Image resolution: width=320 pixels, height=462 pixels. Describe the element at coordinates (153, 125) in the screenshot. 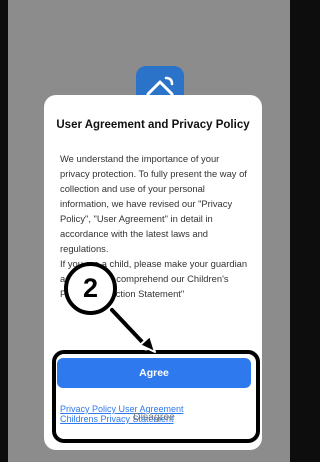

I see `dialog-title: User Agreement and Privacy Policy` at that location.